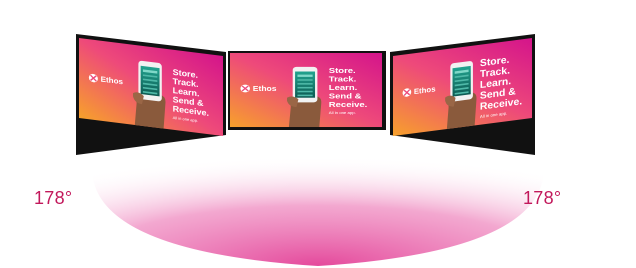 The image size is (636, 268). Describe the element at coordinates (542, 198) in the screenshot. I see `viewing-angle-right-label: 178°` at that location.